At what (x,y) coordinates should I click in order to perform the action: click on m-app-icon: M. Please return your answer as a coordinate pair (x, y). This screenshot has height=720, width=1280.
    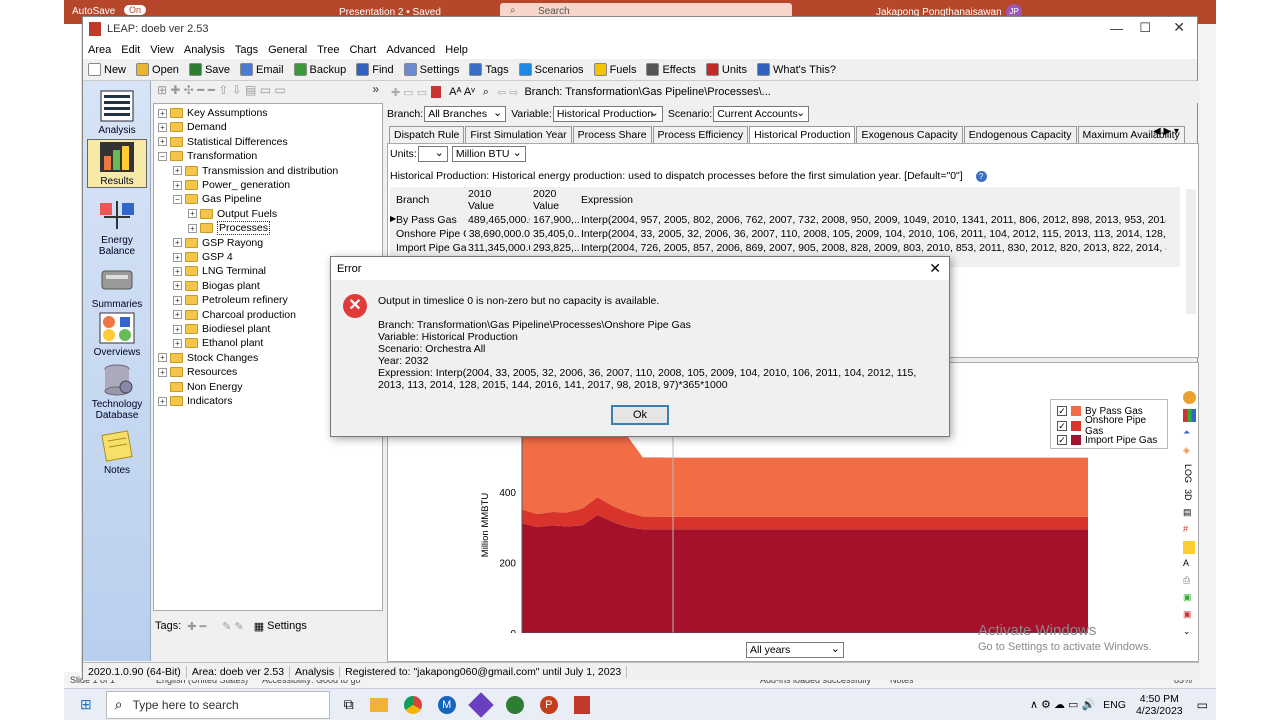
    Looking at the image, I should click on (446, 704).